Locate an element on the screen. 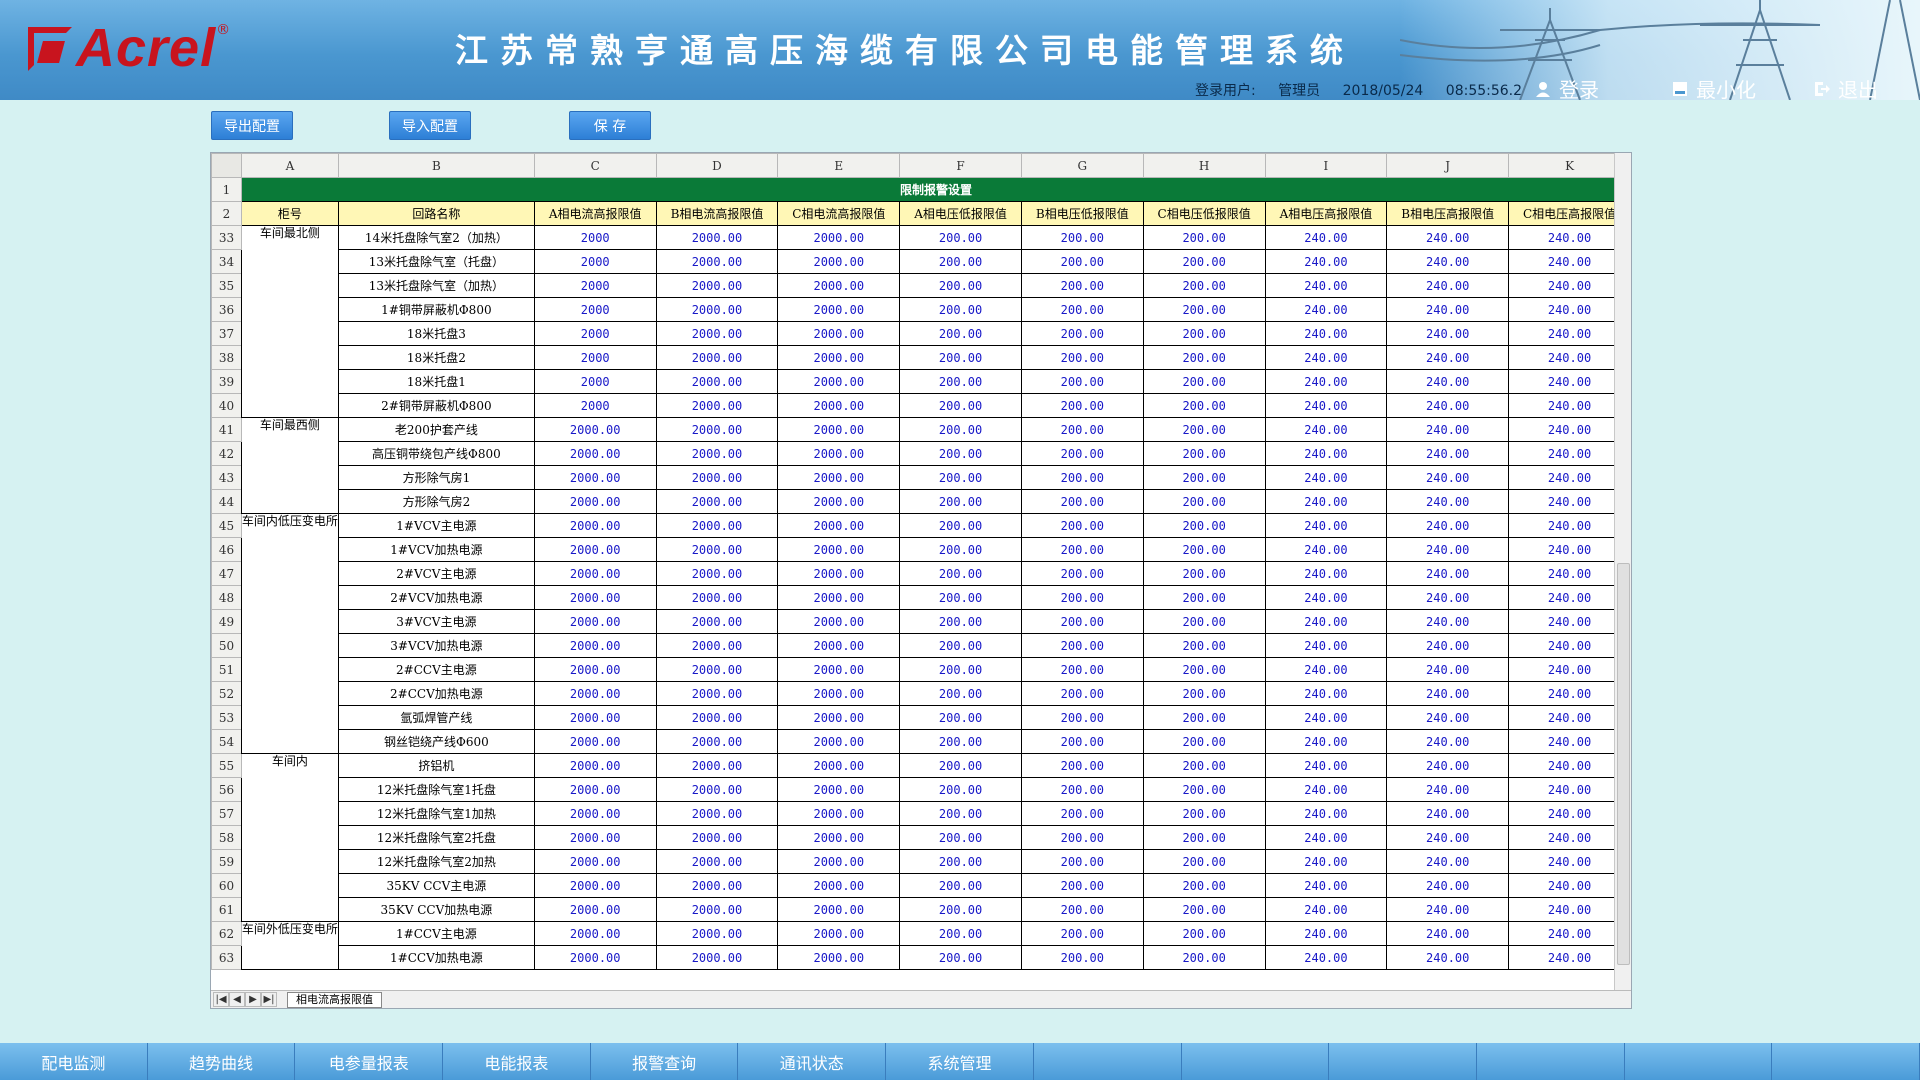 Image resolution: width=1920 pixels, height=1080 pixels. cabinet-cell: 车间内低压变电所 is located at coordinates (289, 633).